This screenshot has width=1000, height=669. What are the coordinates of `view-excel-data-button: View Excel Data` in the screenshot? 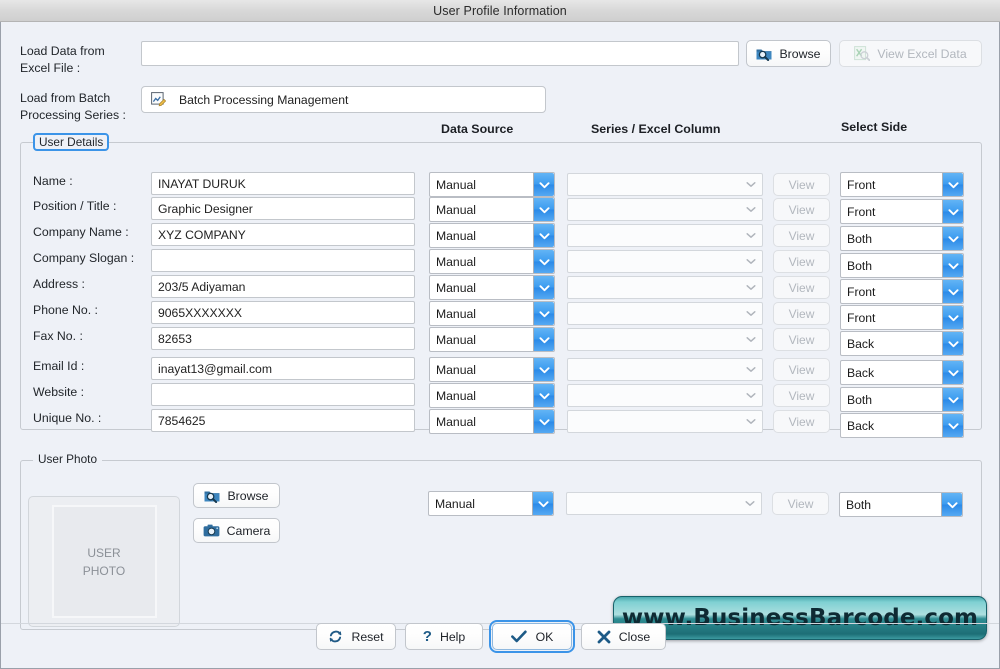 It's located at (910, 53).